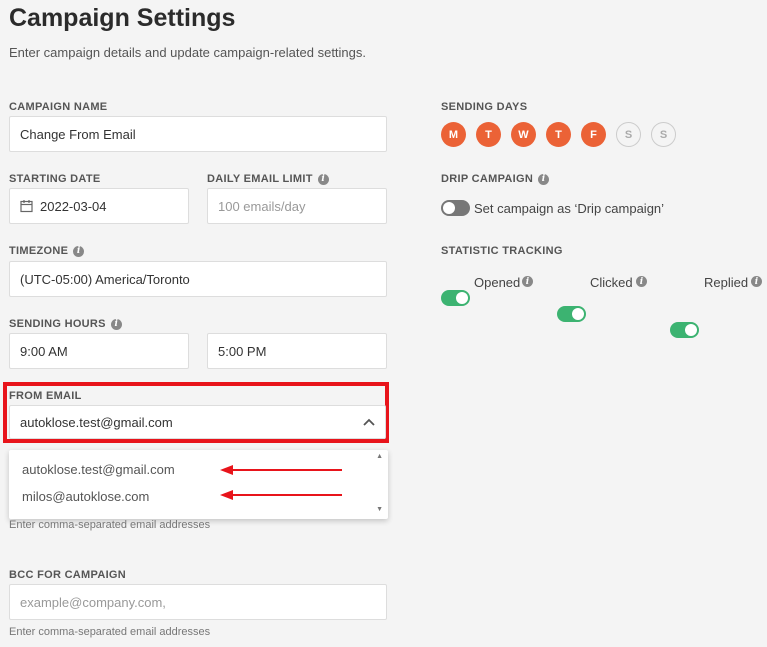 The height and width of the screenshot is (647, 767). I want to click on day-saturday: S, so click(628, 134).